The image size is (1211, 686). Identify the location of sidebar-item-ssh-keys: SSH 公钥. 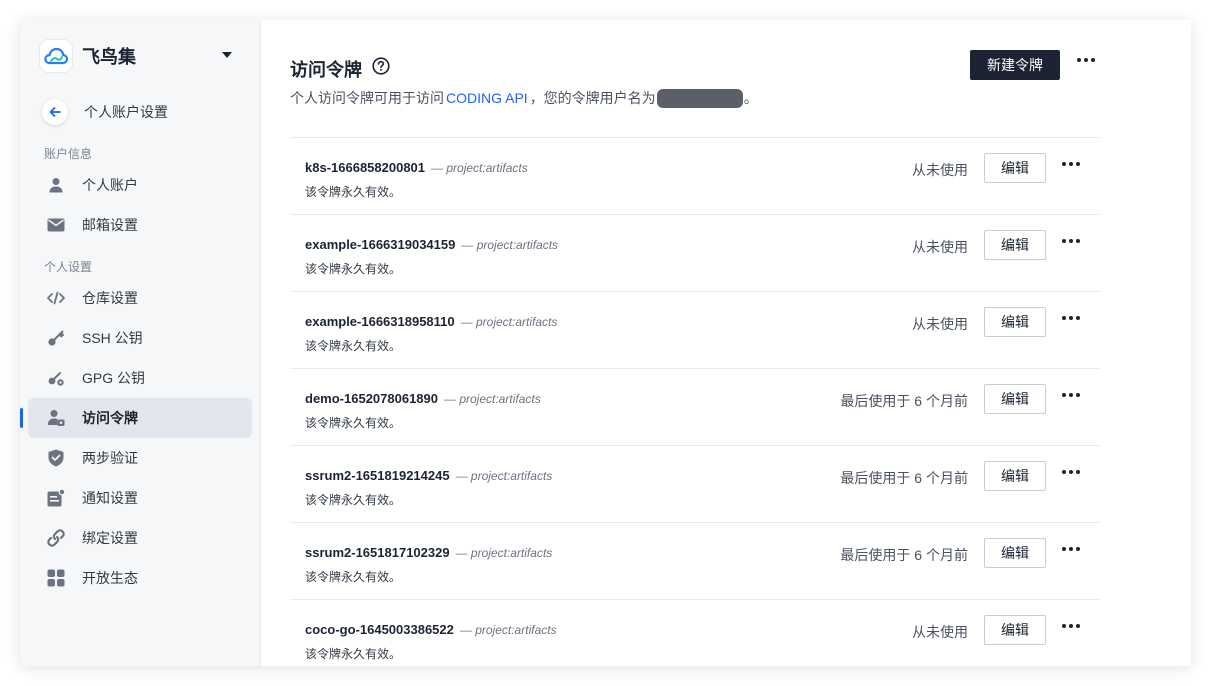
(140, 338).